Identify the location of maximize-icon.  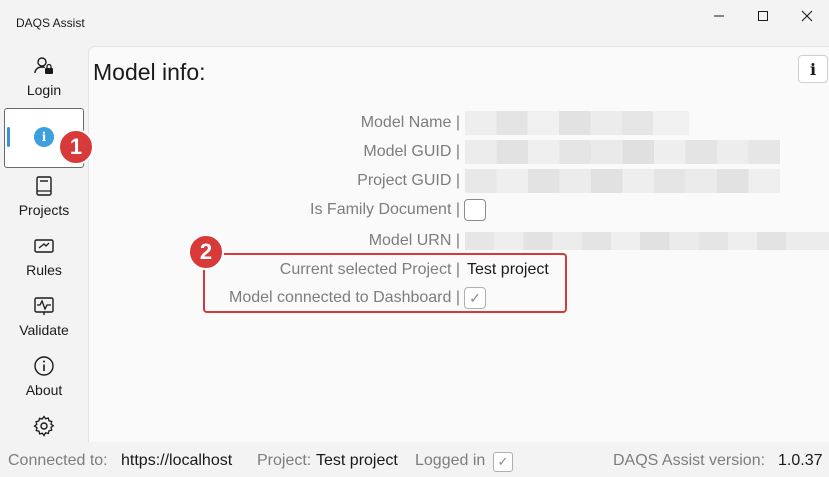
(763, 16).